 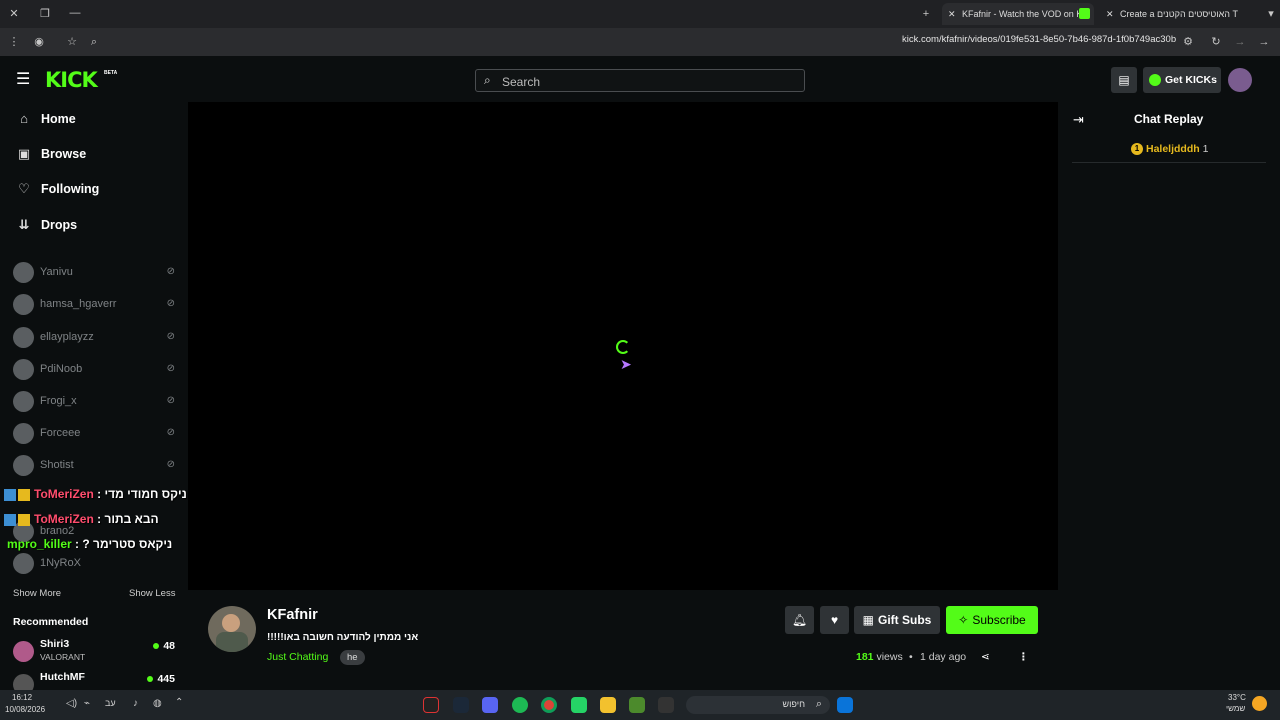 What do you see at coordinates (579, 705) in the screenshot?
I see `whatsapp-icon` at bounding box center [579, 705].